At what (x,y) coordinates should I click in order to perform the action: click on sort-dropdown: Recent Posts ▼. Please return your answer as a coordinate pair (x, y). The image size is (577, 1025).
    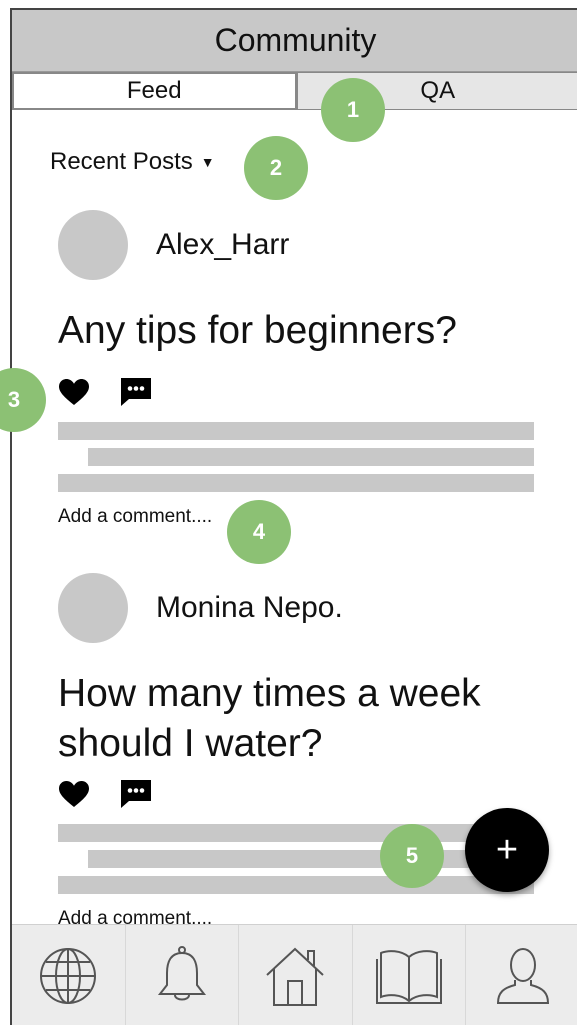
    Looking at the image, I should click on (132, 162).